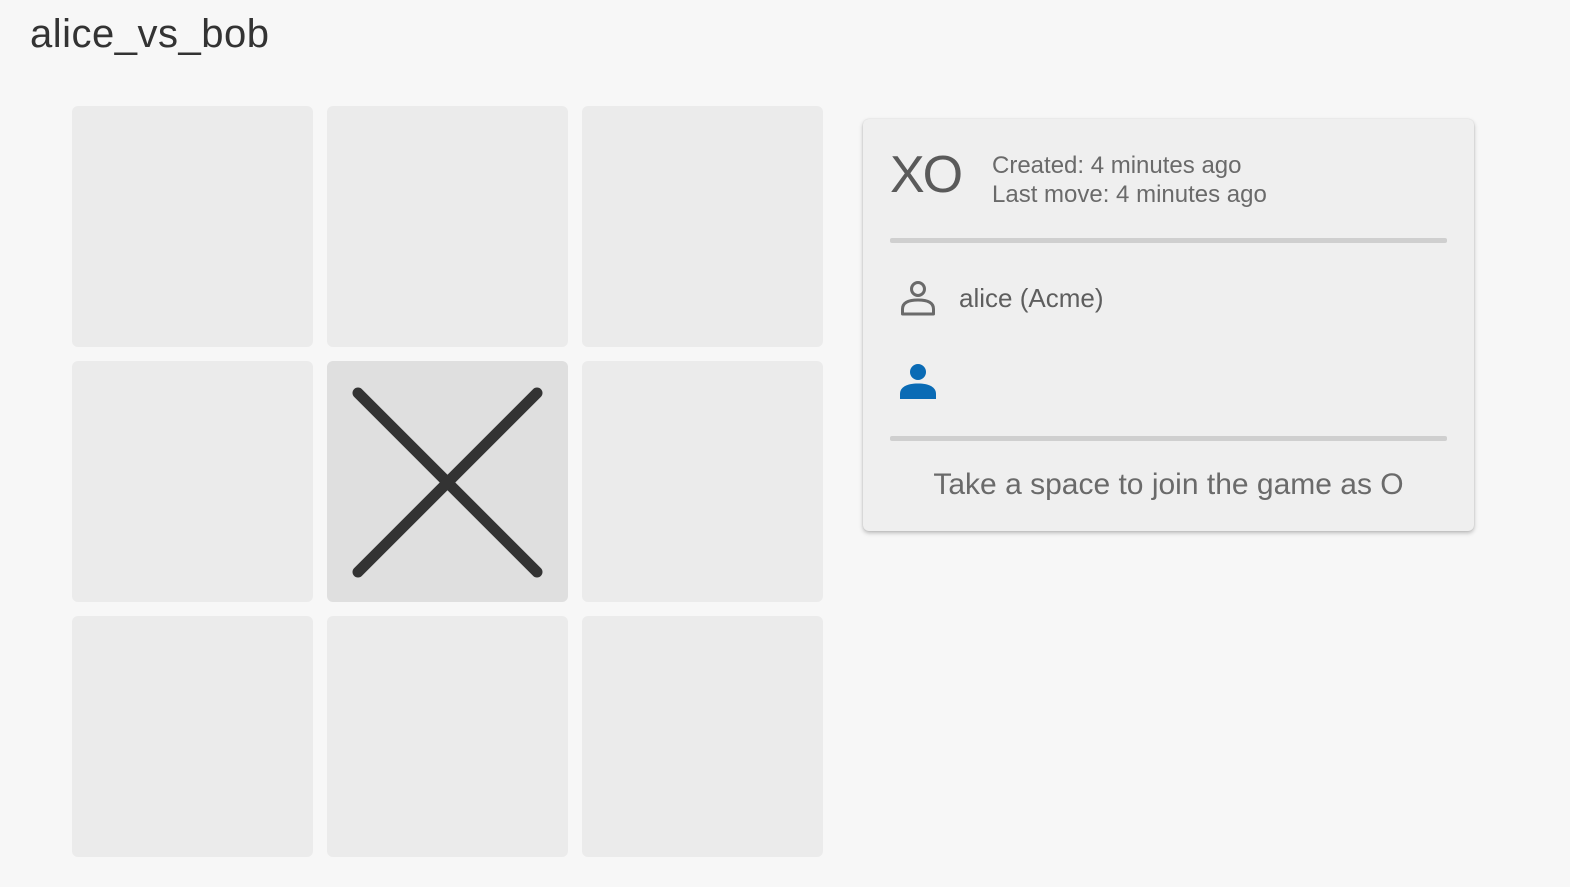 This screenshot has height=887, width=1570. I want to click on person-outline-icon, so click(918, 298).